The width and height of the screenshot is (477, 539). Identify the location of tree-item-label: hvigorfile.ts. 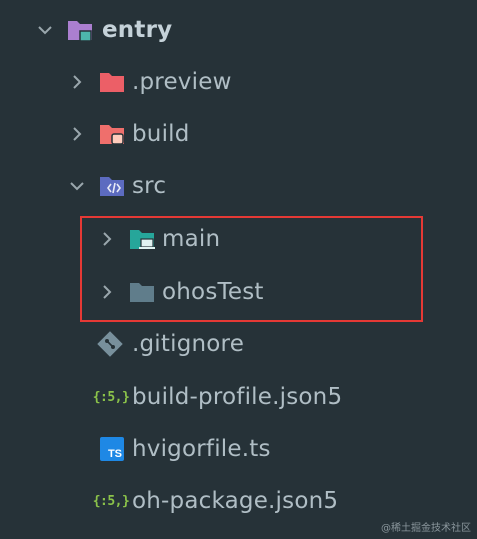
(201, 449).